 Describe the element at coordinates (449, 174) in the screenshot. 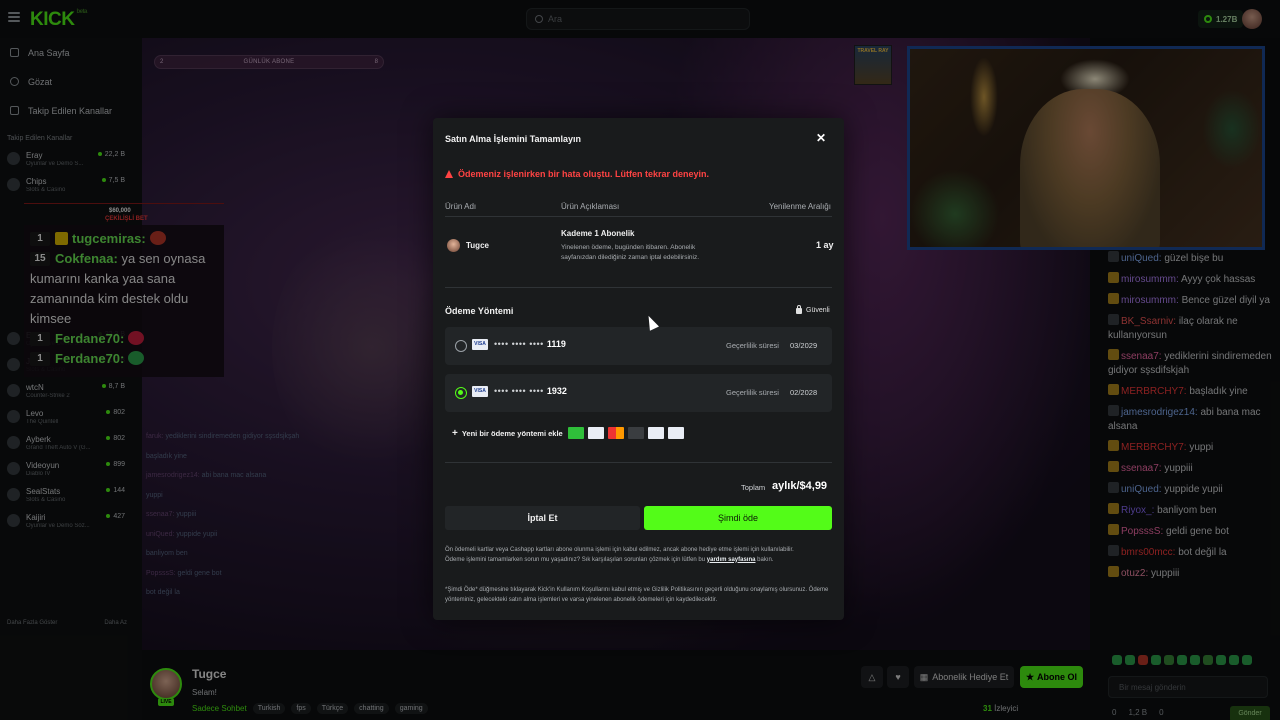

I see `warning-icon` at that location.